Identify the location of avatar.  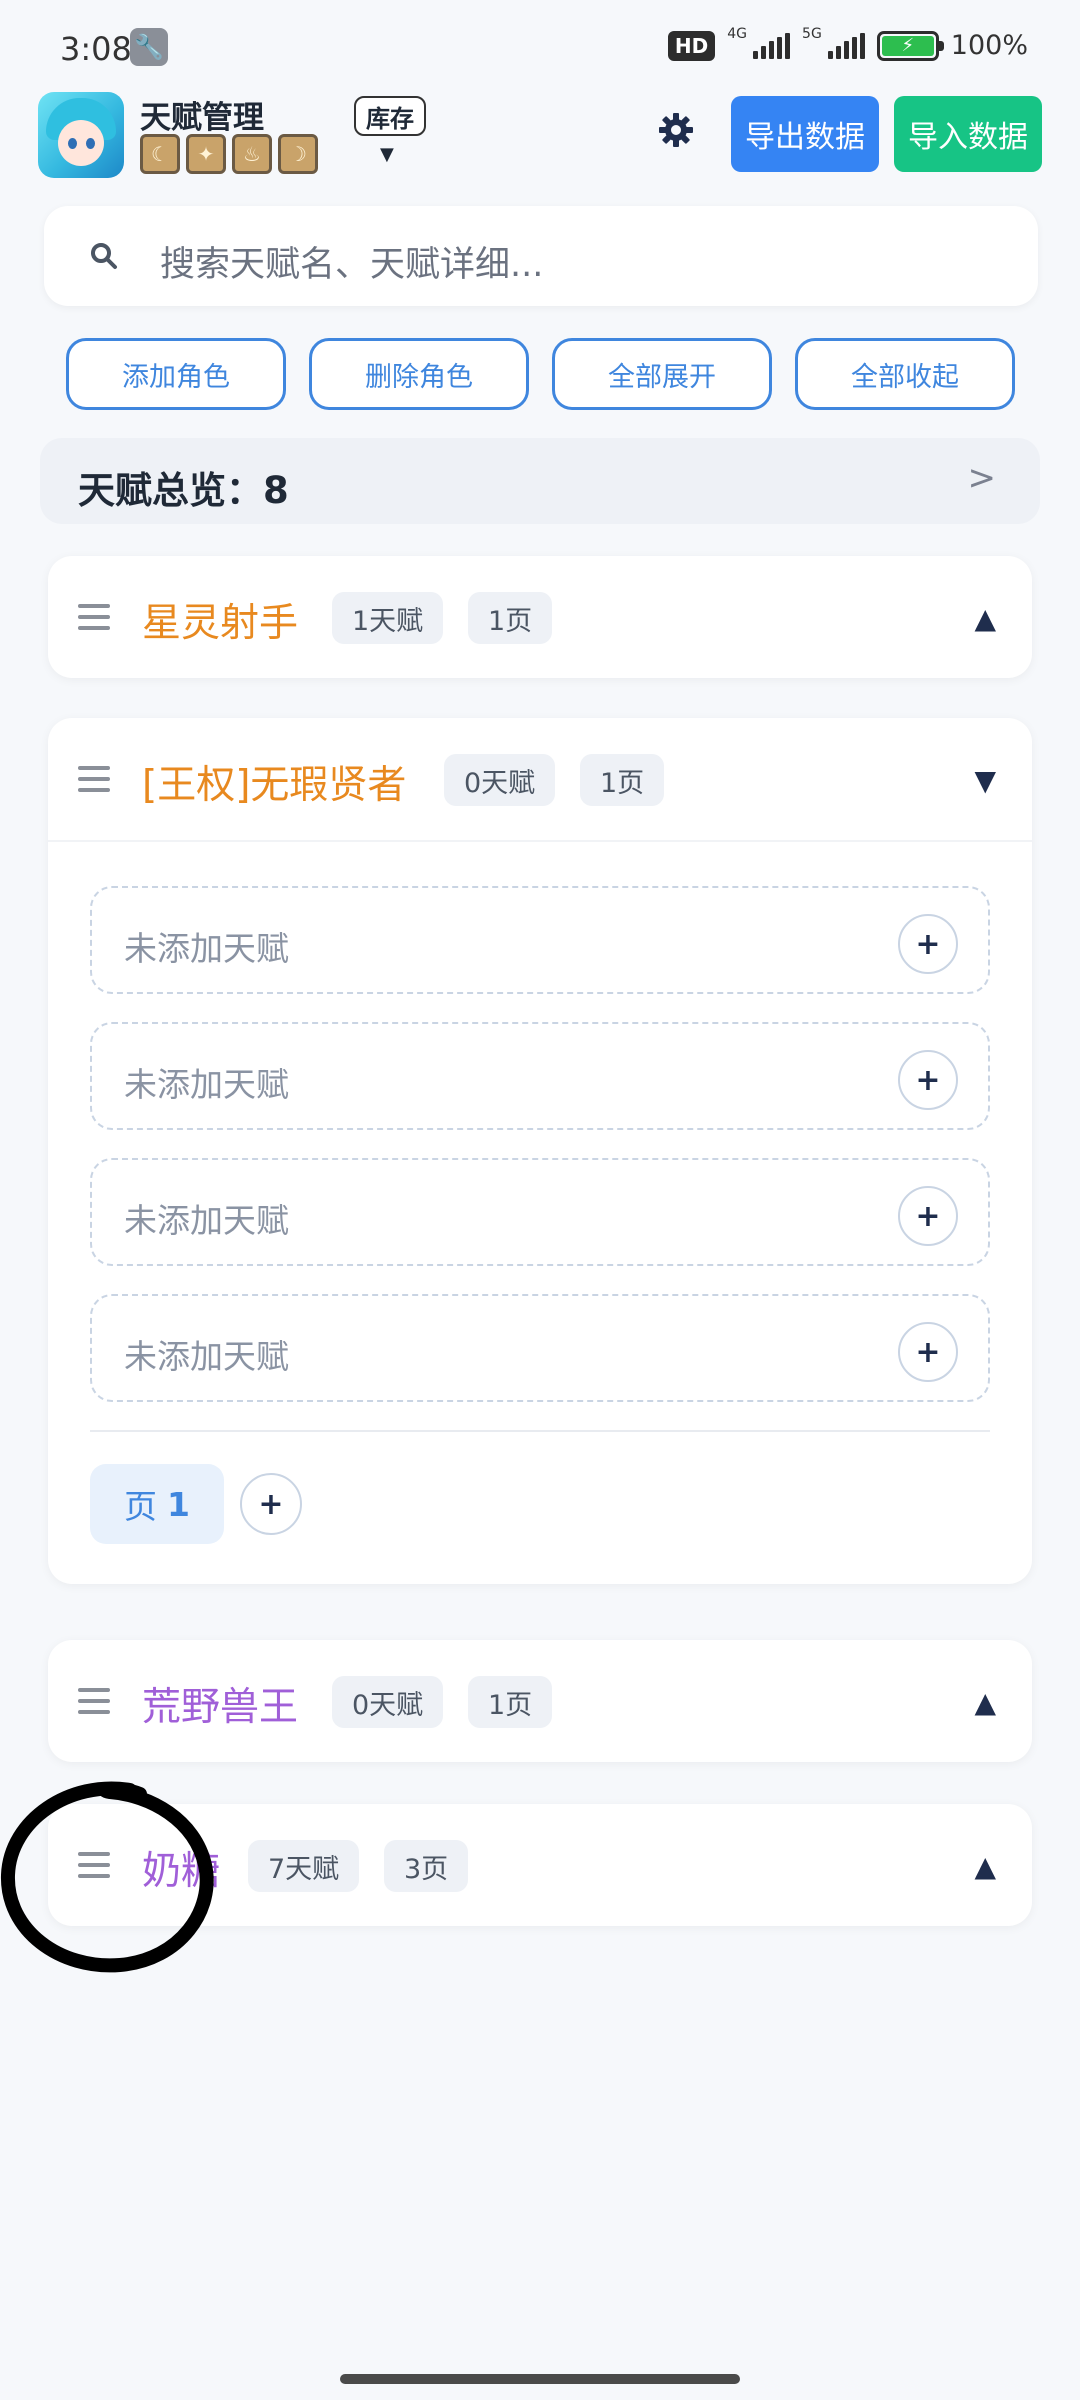
(81, 135).